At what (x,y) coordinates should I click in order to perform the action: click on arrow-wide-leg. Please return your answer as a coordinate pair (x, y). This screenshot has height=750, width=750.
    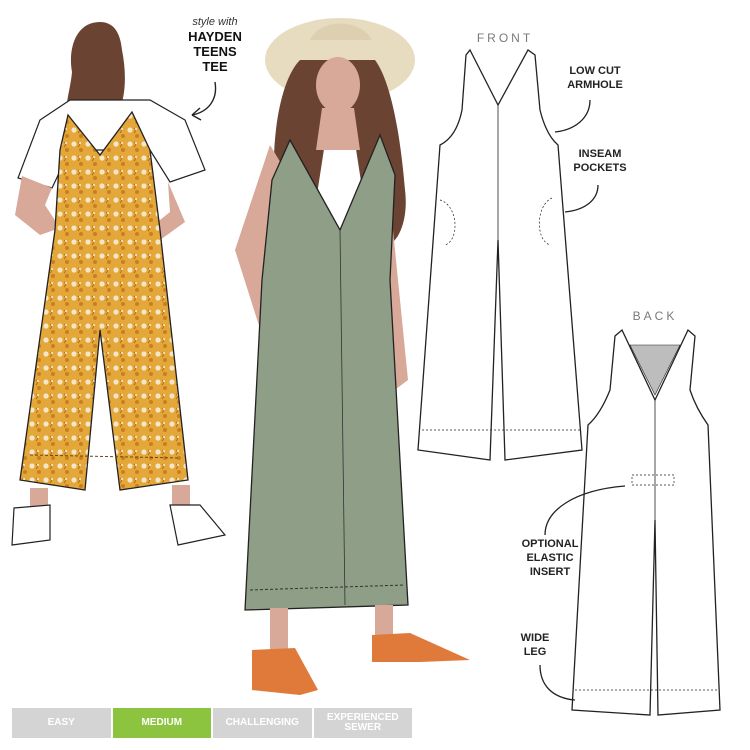
    Looking at the image, I should click on (557, 682).